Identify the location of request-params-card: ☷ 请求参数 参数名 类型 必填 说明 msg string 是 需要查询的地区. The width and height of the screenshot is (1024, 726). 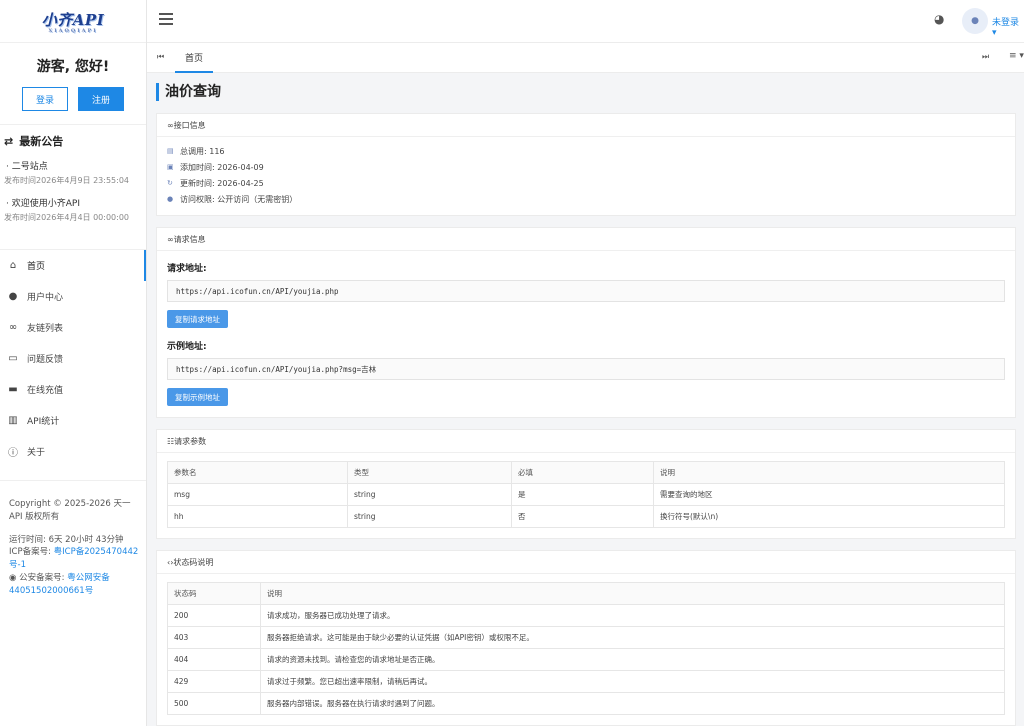
(586, 484).